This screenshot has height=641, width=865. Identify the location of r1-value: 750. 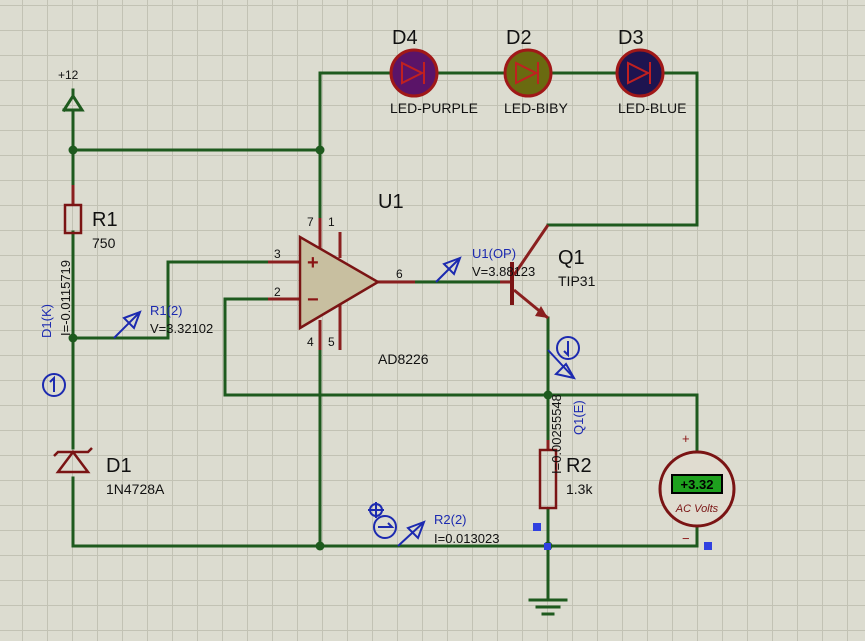
(104, 243).